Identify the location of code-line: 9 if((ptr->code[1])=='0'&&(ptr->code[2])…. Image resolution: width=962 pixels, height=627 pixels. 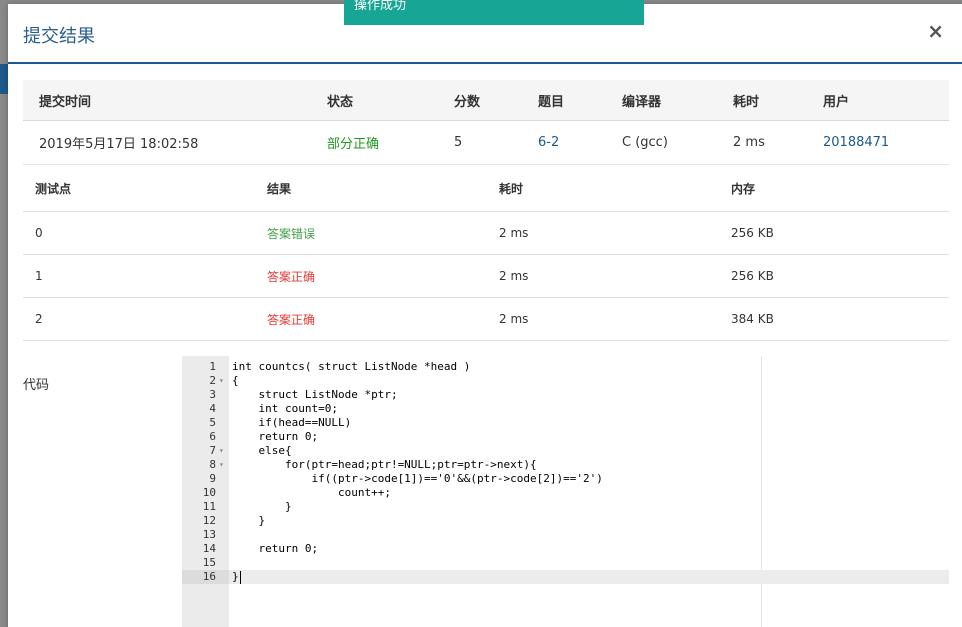
(565, 479).